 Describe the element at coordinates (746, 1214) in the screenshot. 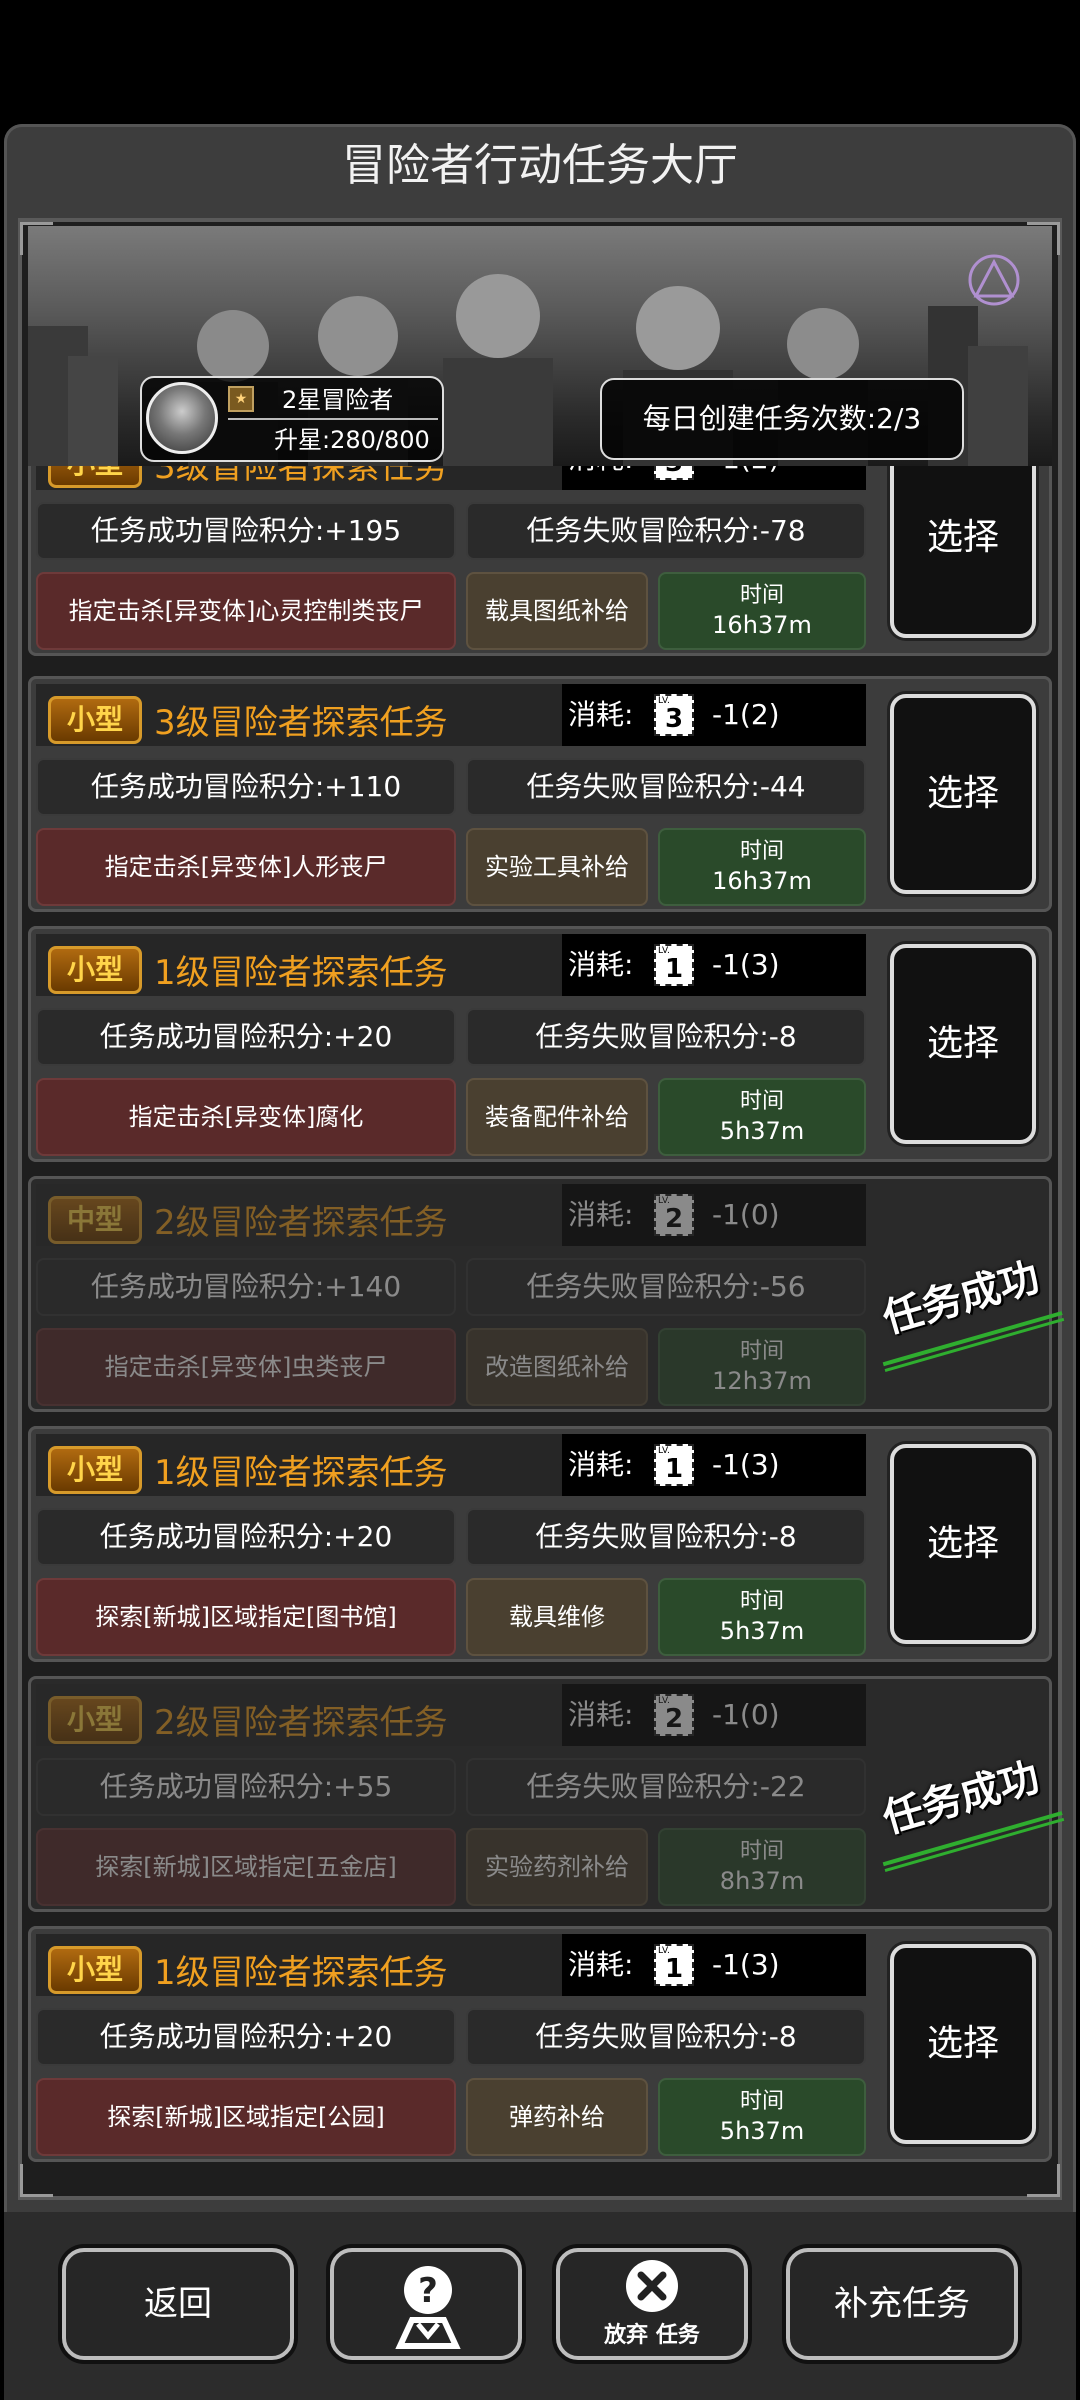

I see `cost-value: -1(0)` at that location.